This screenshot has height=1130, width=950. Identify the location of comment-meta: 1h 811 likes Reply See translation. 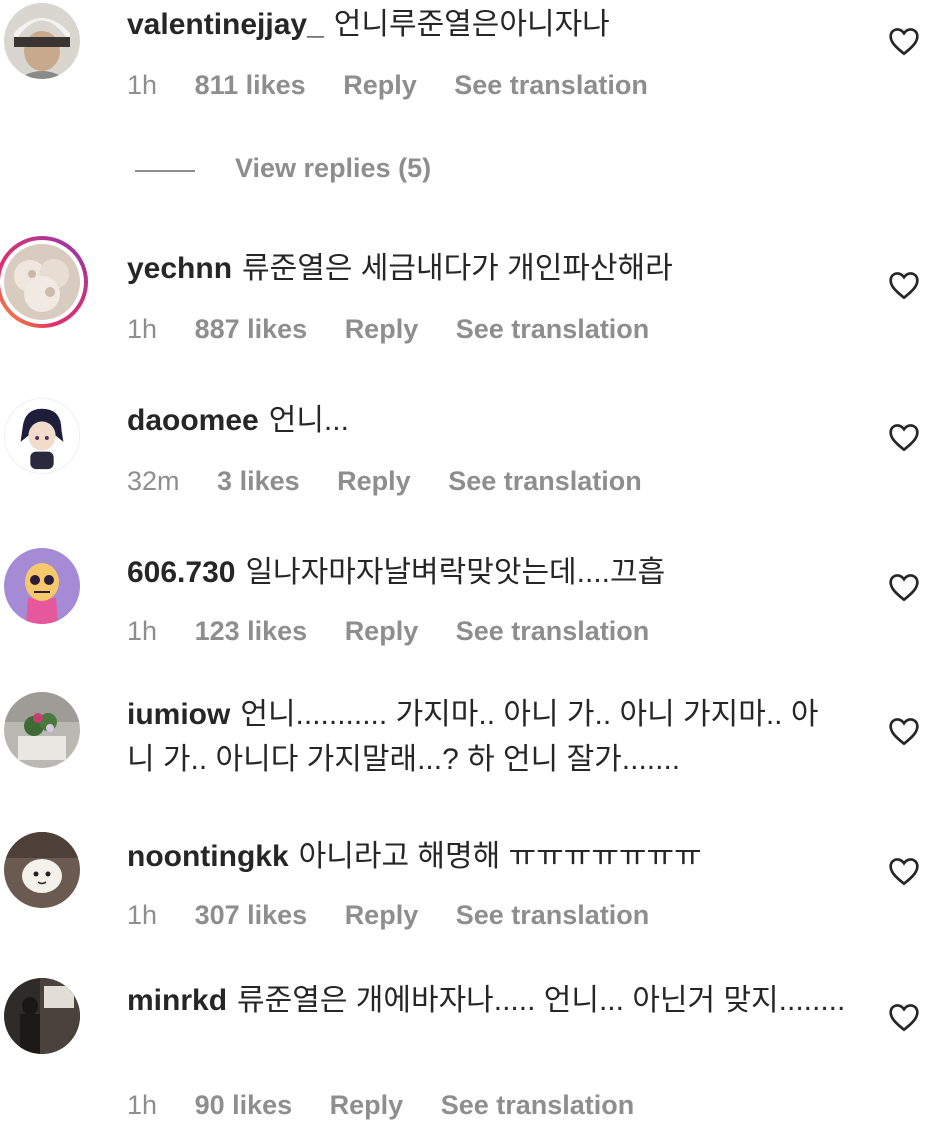
(402, 85).